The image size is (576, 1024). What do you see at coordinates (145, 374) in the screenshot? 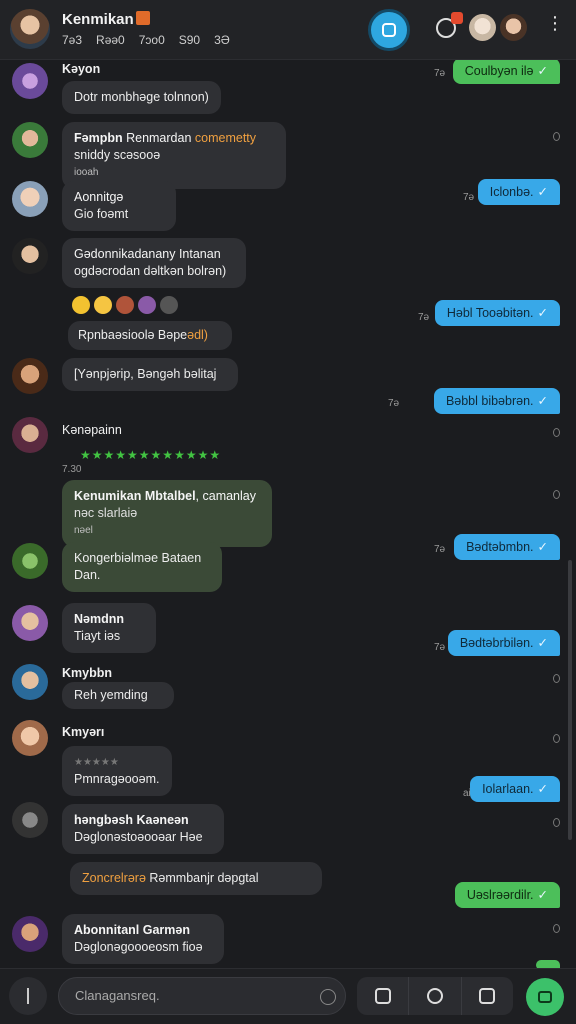
I see `message-text: [Yənpjərip, Bəngəh bəlitaj` at bounding box center [145, 374].